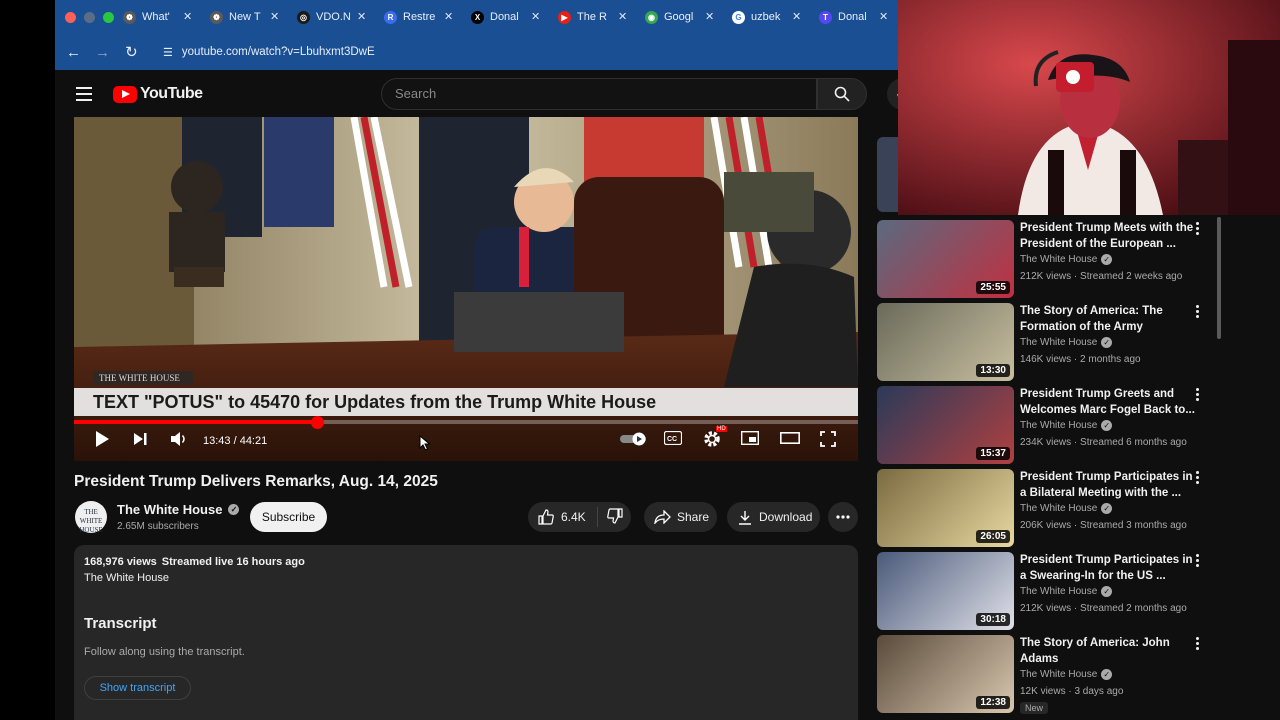 Image resolution: width=1280 pixels, height=720 pixels. I want to click on share-button: Share, so click(680, 517).